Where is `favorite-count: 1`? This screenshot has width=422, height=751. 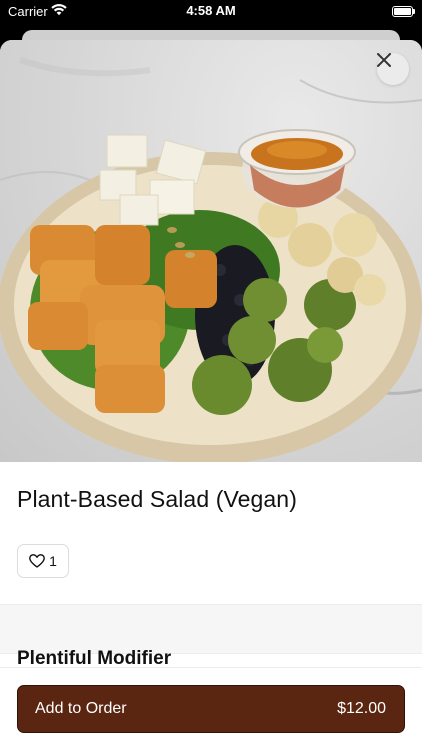 favorite-count: 1 is located at coordinates (53, 561).